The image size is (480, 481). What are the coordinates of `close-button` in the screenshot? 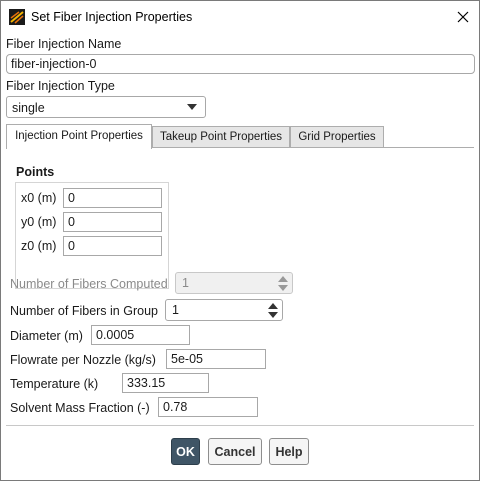 It's located at (463, 17).